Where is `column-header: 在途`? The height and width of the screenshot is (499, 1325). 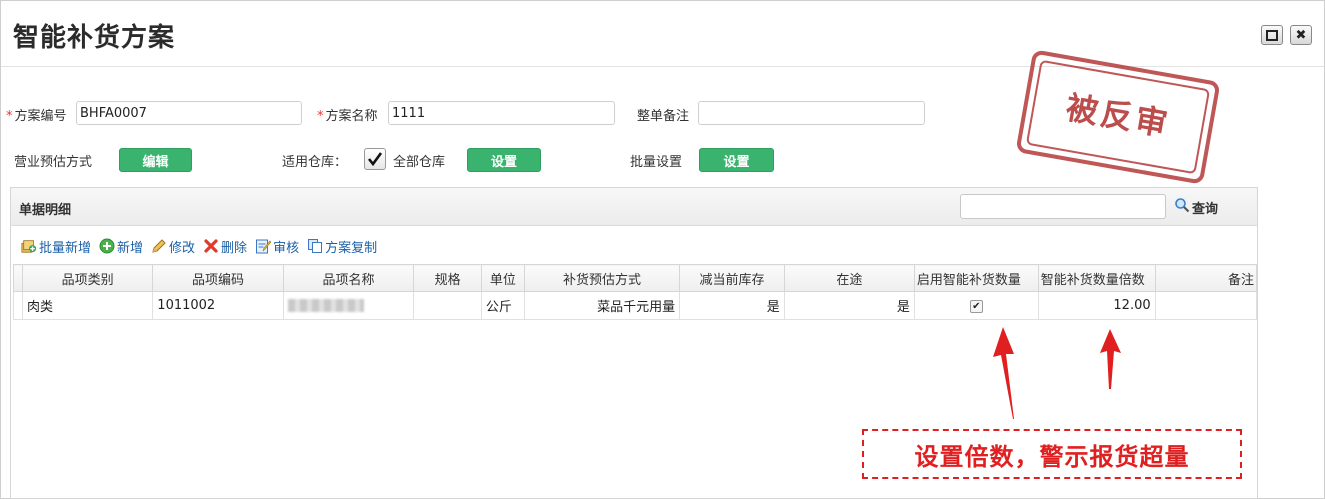
column-header: 在途 is located at coordinates (849, 278).